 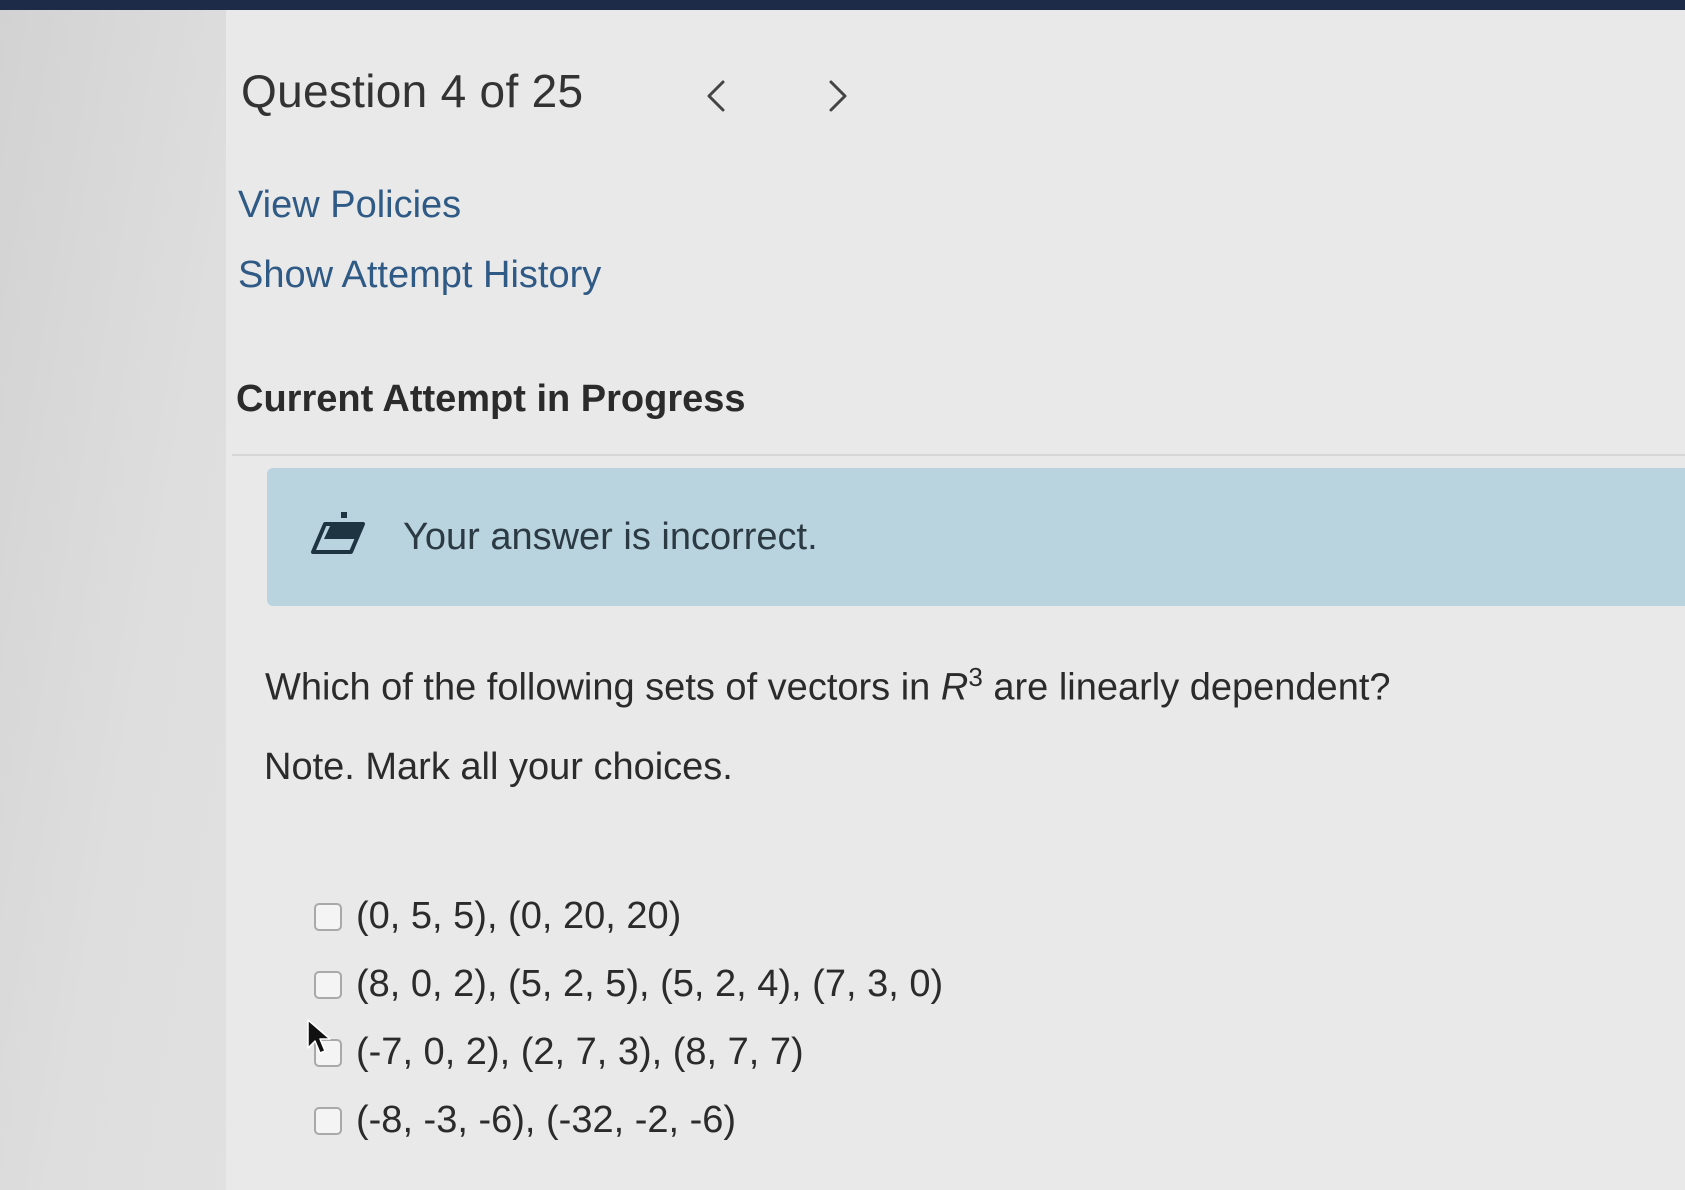 I want to click on mouse-cursor-icon, so click(x=319, y=1036).